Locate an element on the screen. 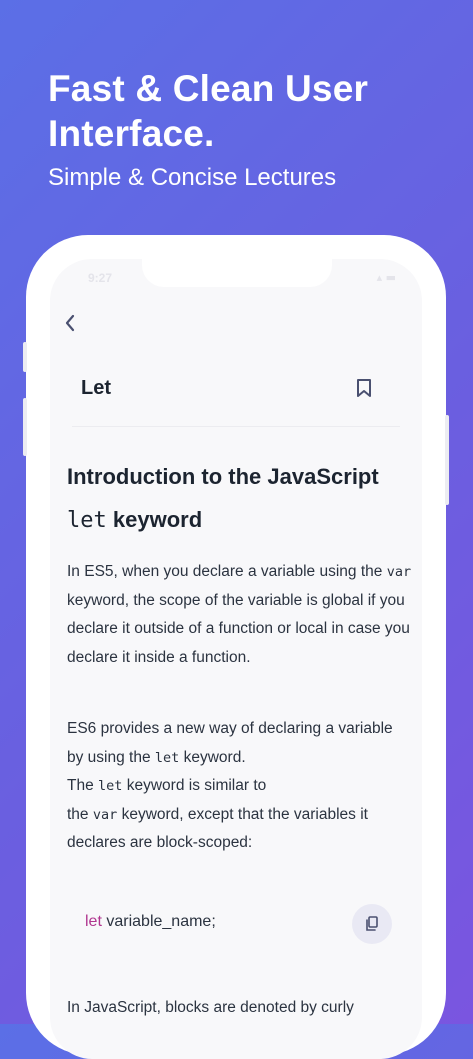 This screenshot has height=1059, width=473. page-title: Let is located at coordinates (96, 388).